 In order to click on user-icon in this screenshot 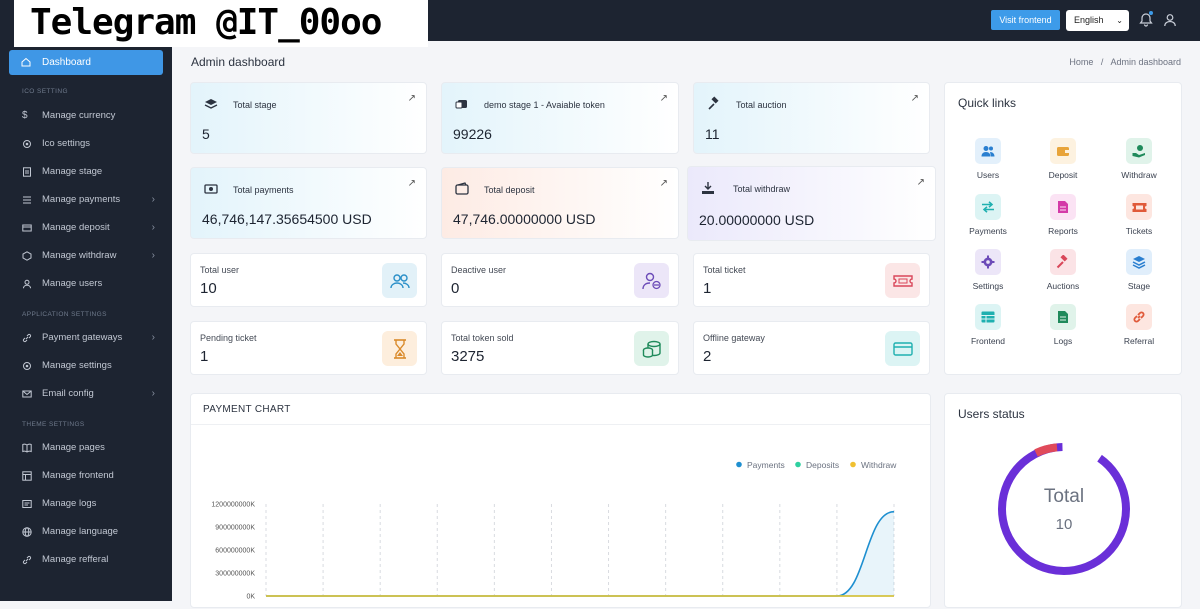, I will do `click(1170, 20)`.